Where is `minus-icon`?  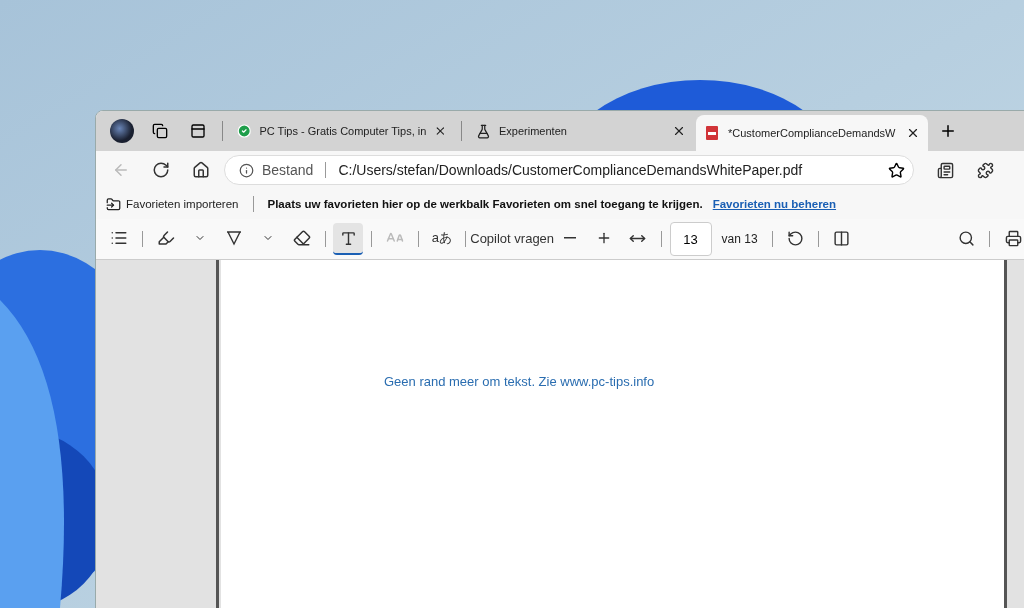 minus-icon is located at coordinates (569, 238).